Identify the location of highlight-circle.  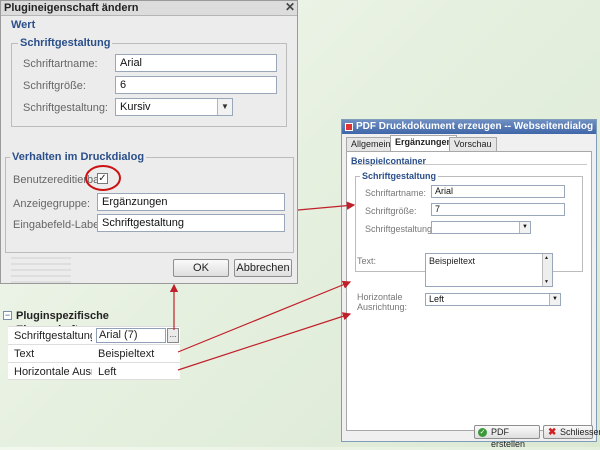
(103, 178).